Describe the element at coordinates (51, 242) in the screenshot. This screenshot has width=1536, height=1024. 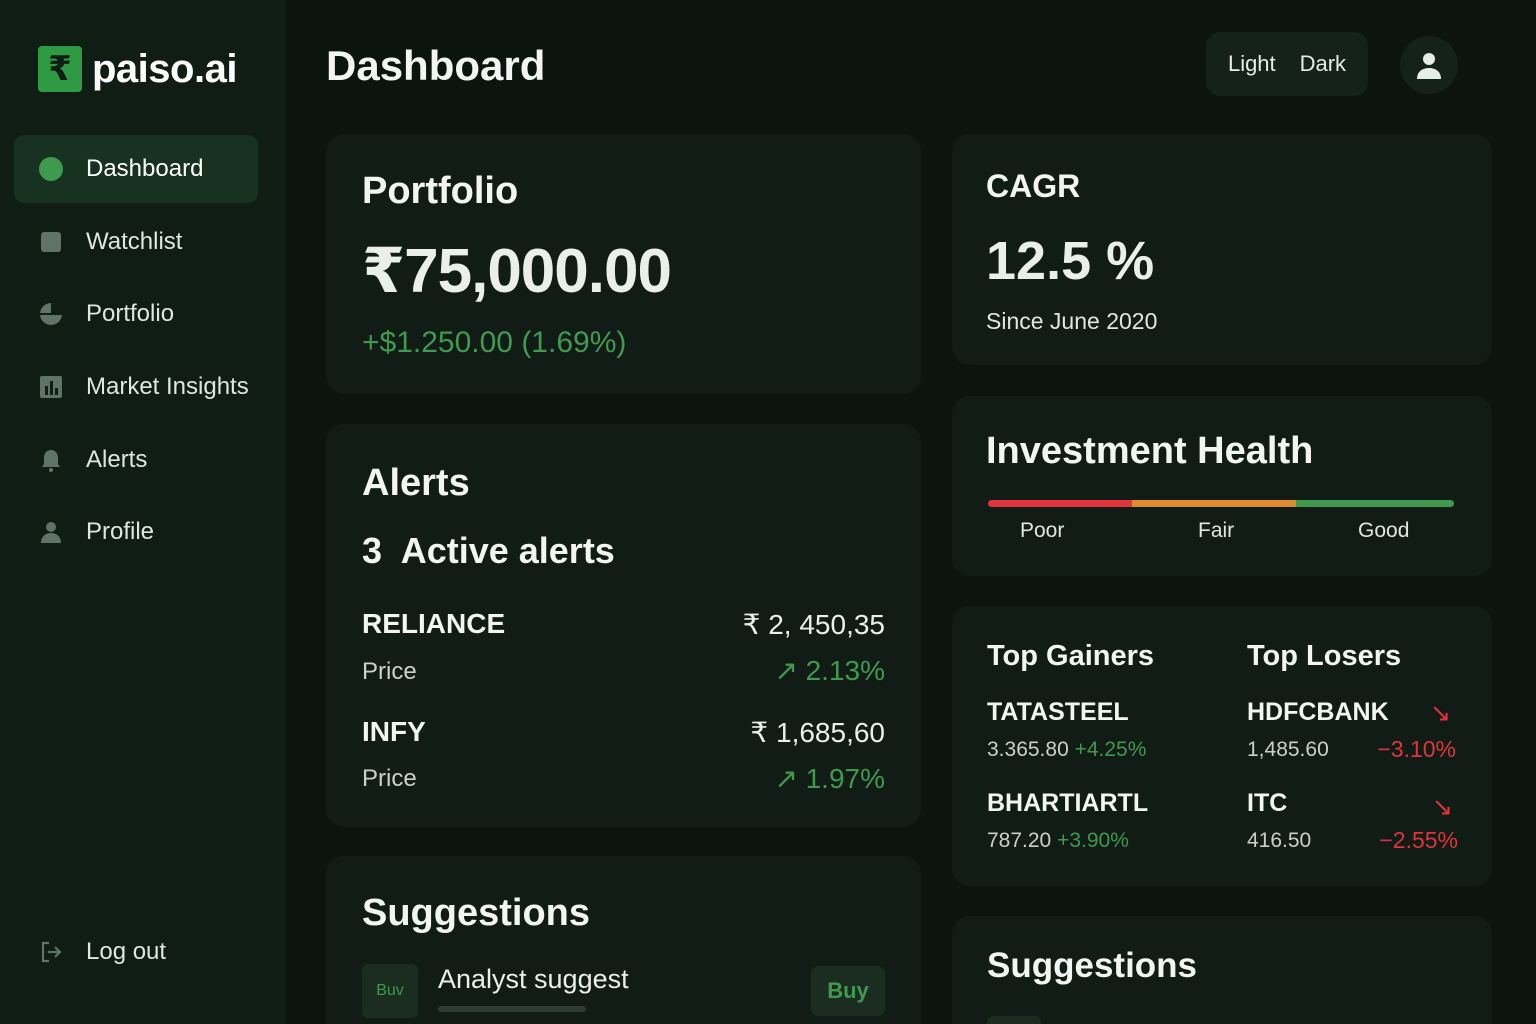
I see `square-icon` at that location.